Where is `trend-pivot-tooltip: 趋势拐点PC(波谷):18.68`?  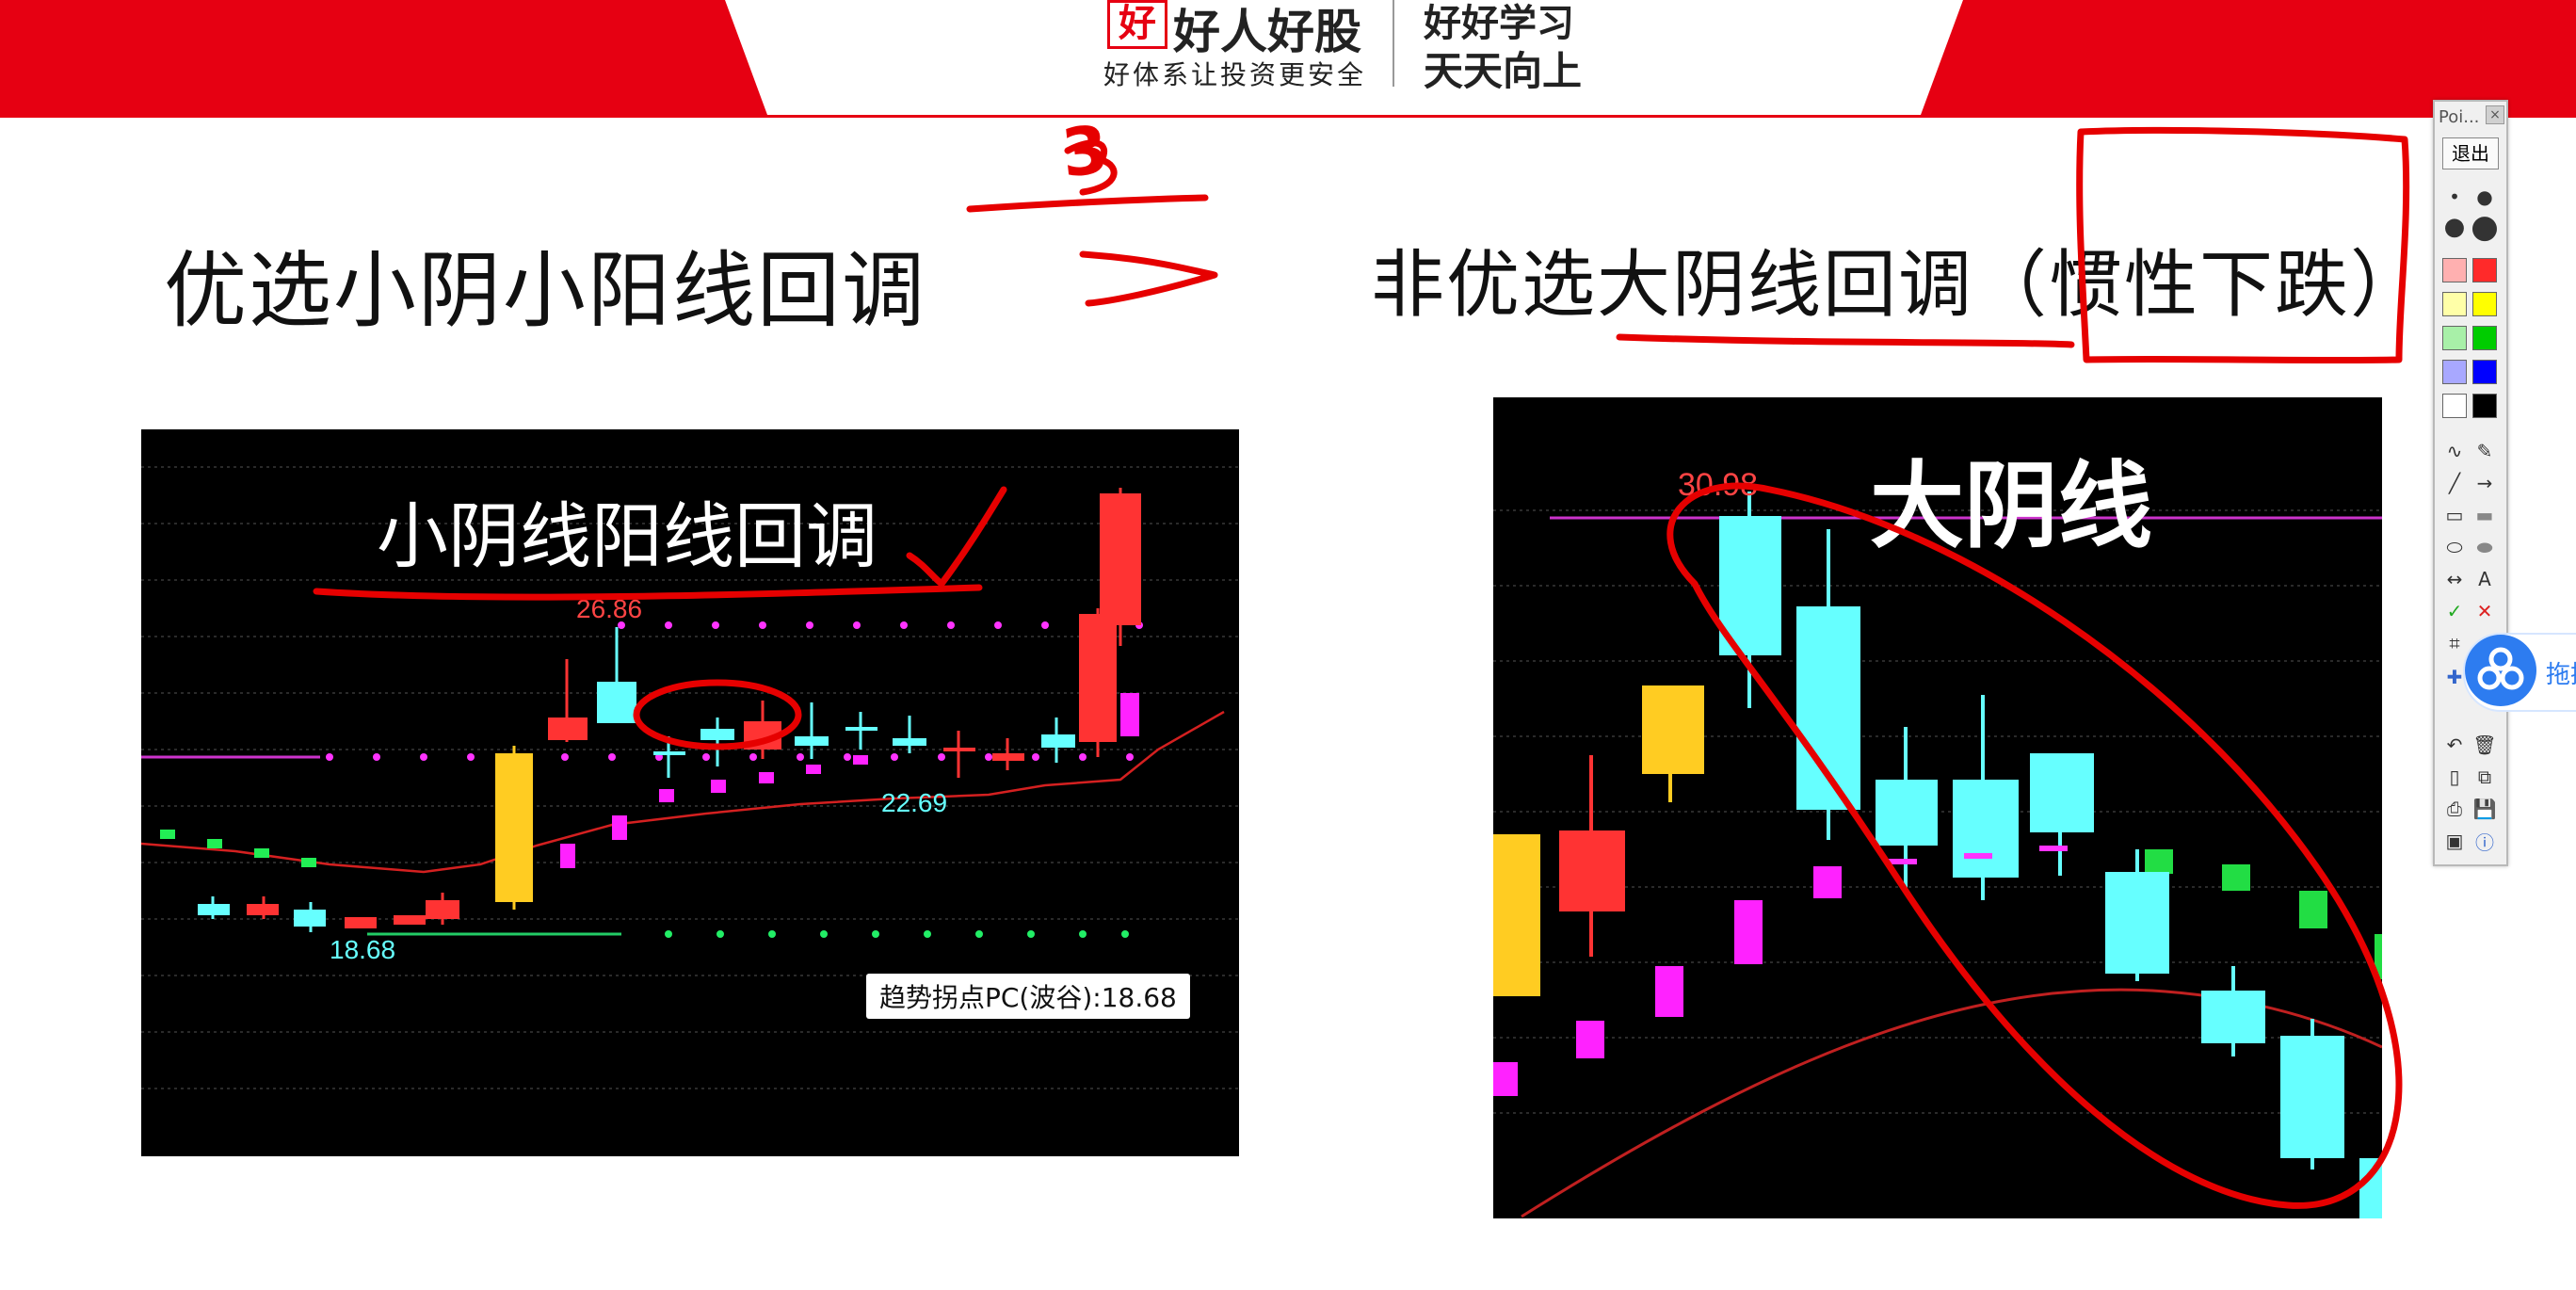 trend-pivot-tooltip: 趋势拐点PC(波谷):18.68 is located at coordinates (1028, 996).